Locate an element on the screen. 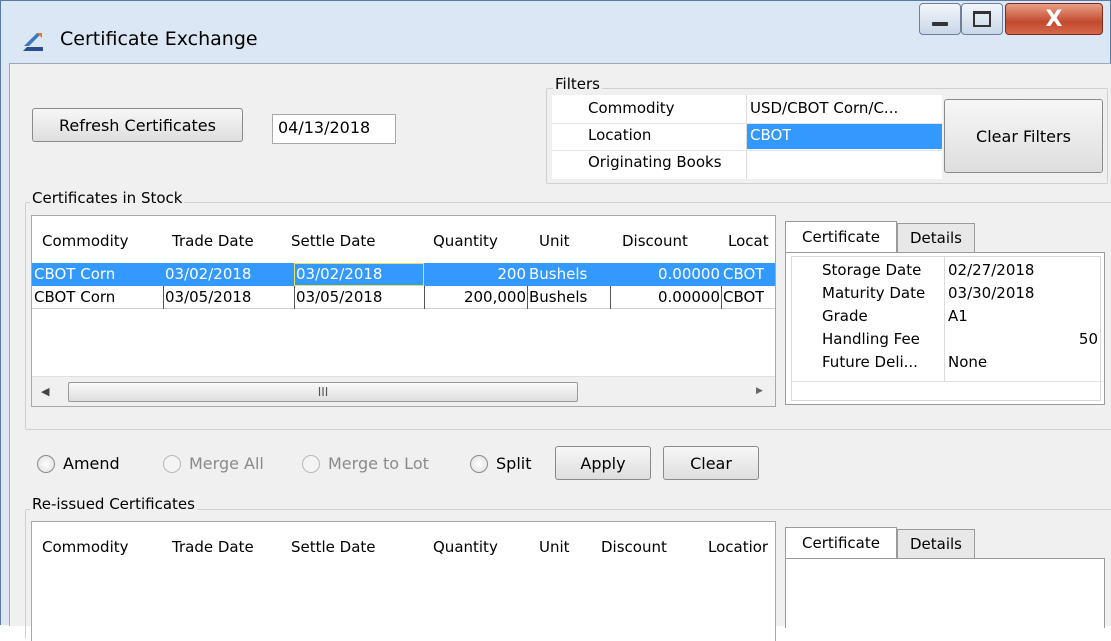 This screenshot has width=1111, height=641. maximize-icon is located at coordinates (982, 19).